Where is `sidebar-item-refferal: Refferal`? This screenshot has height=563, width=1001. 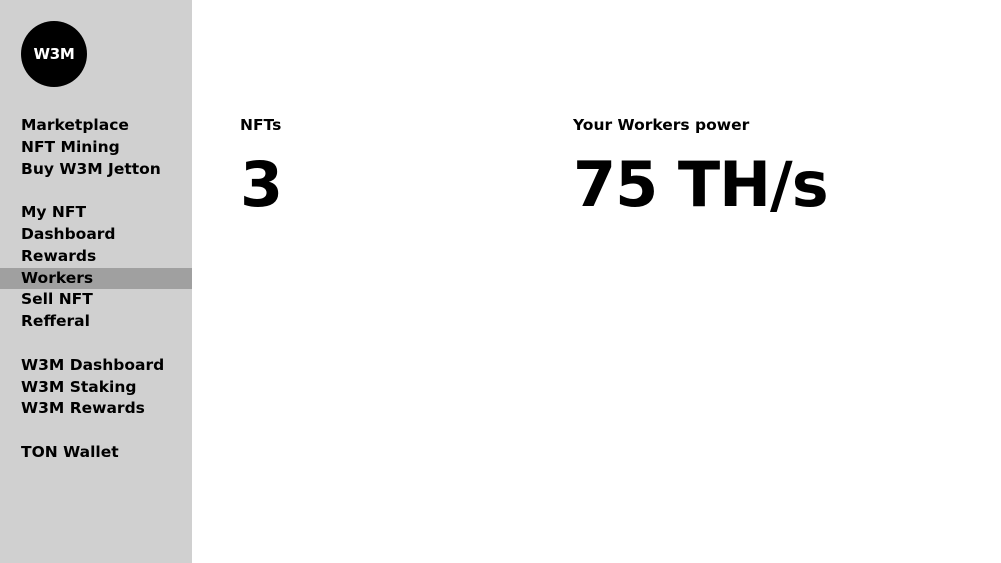 sidebar-item-refferal: Refferal is located at coordinates (96, 322).